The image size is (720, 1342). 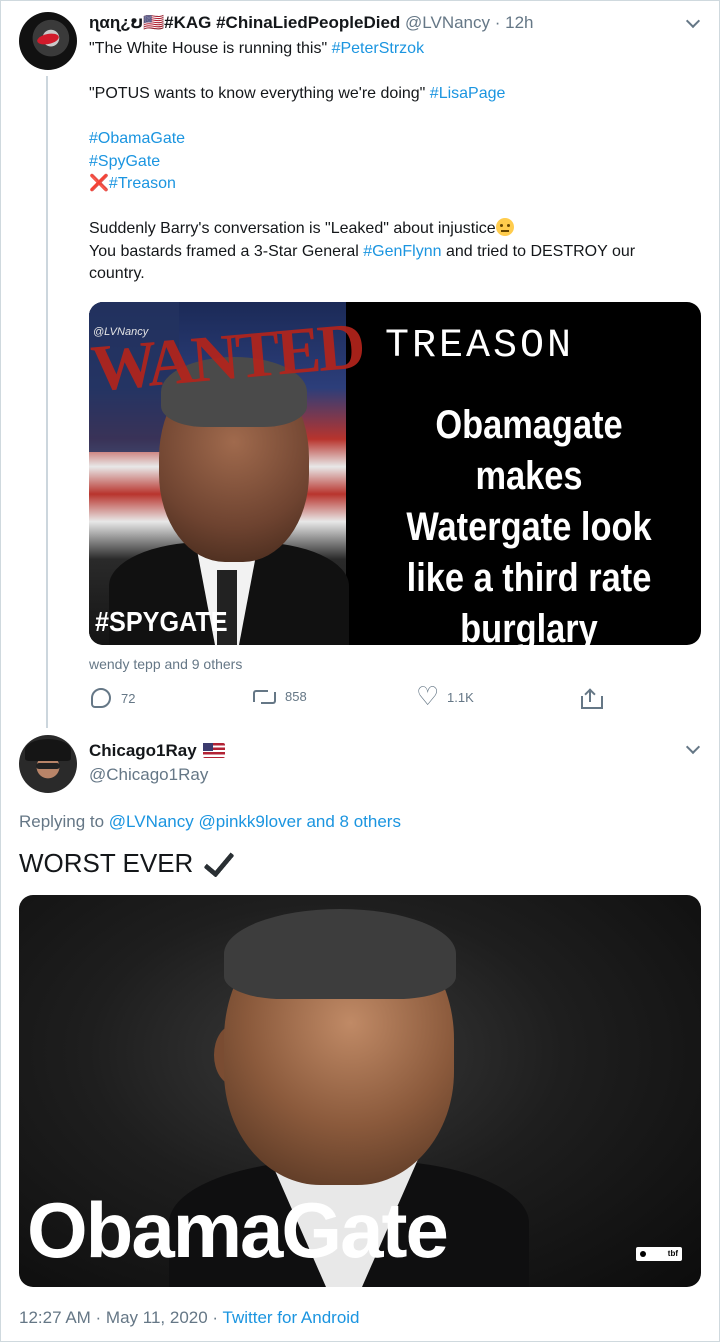 What do you see at coordinates (127, 863) in the screenshot?
I see `tweet2-body: WORST EVER` at bounding box center [127, 863].